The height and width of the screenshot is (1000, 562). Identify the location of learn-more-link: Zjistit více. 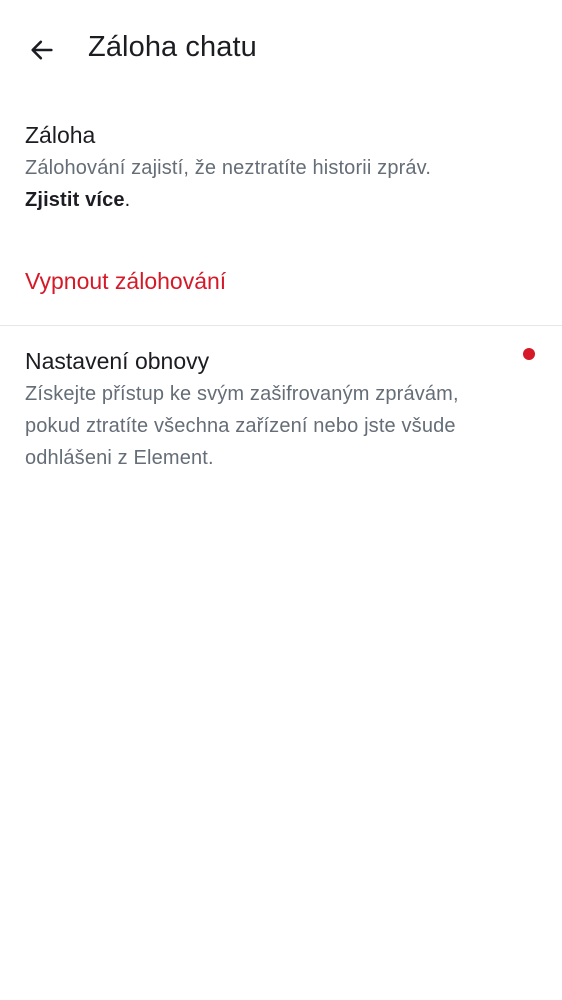
(75, 200).